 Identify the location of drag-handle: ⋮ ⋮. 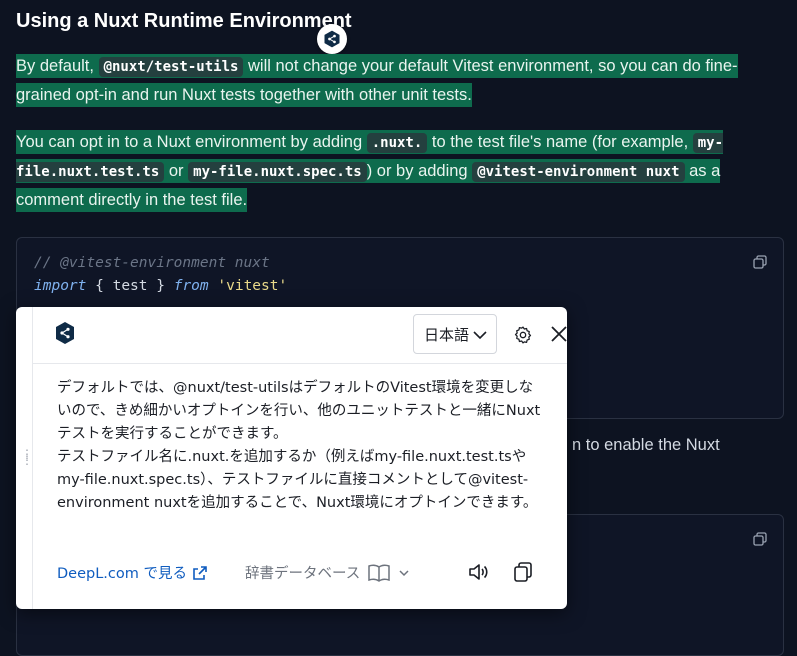
(24, 458).